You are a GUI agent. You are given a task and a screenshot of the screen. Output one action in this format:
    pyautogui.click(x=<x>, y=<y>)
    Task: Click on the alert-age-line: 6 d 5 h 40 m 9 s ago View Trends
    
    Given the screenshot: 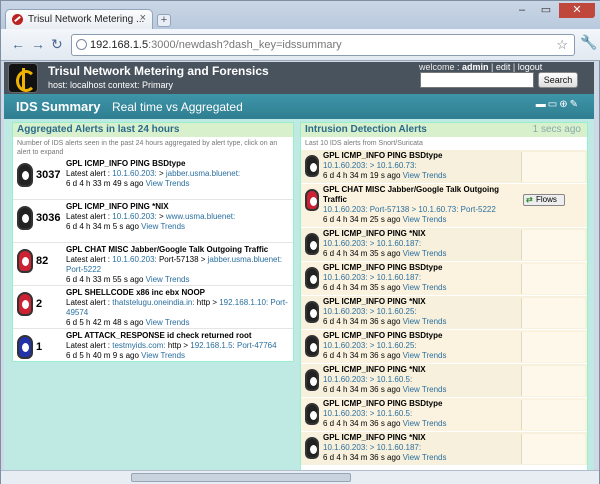 What is the action you would take?
    pyautogui.click(x=179, y=356)
    